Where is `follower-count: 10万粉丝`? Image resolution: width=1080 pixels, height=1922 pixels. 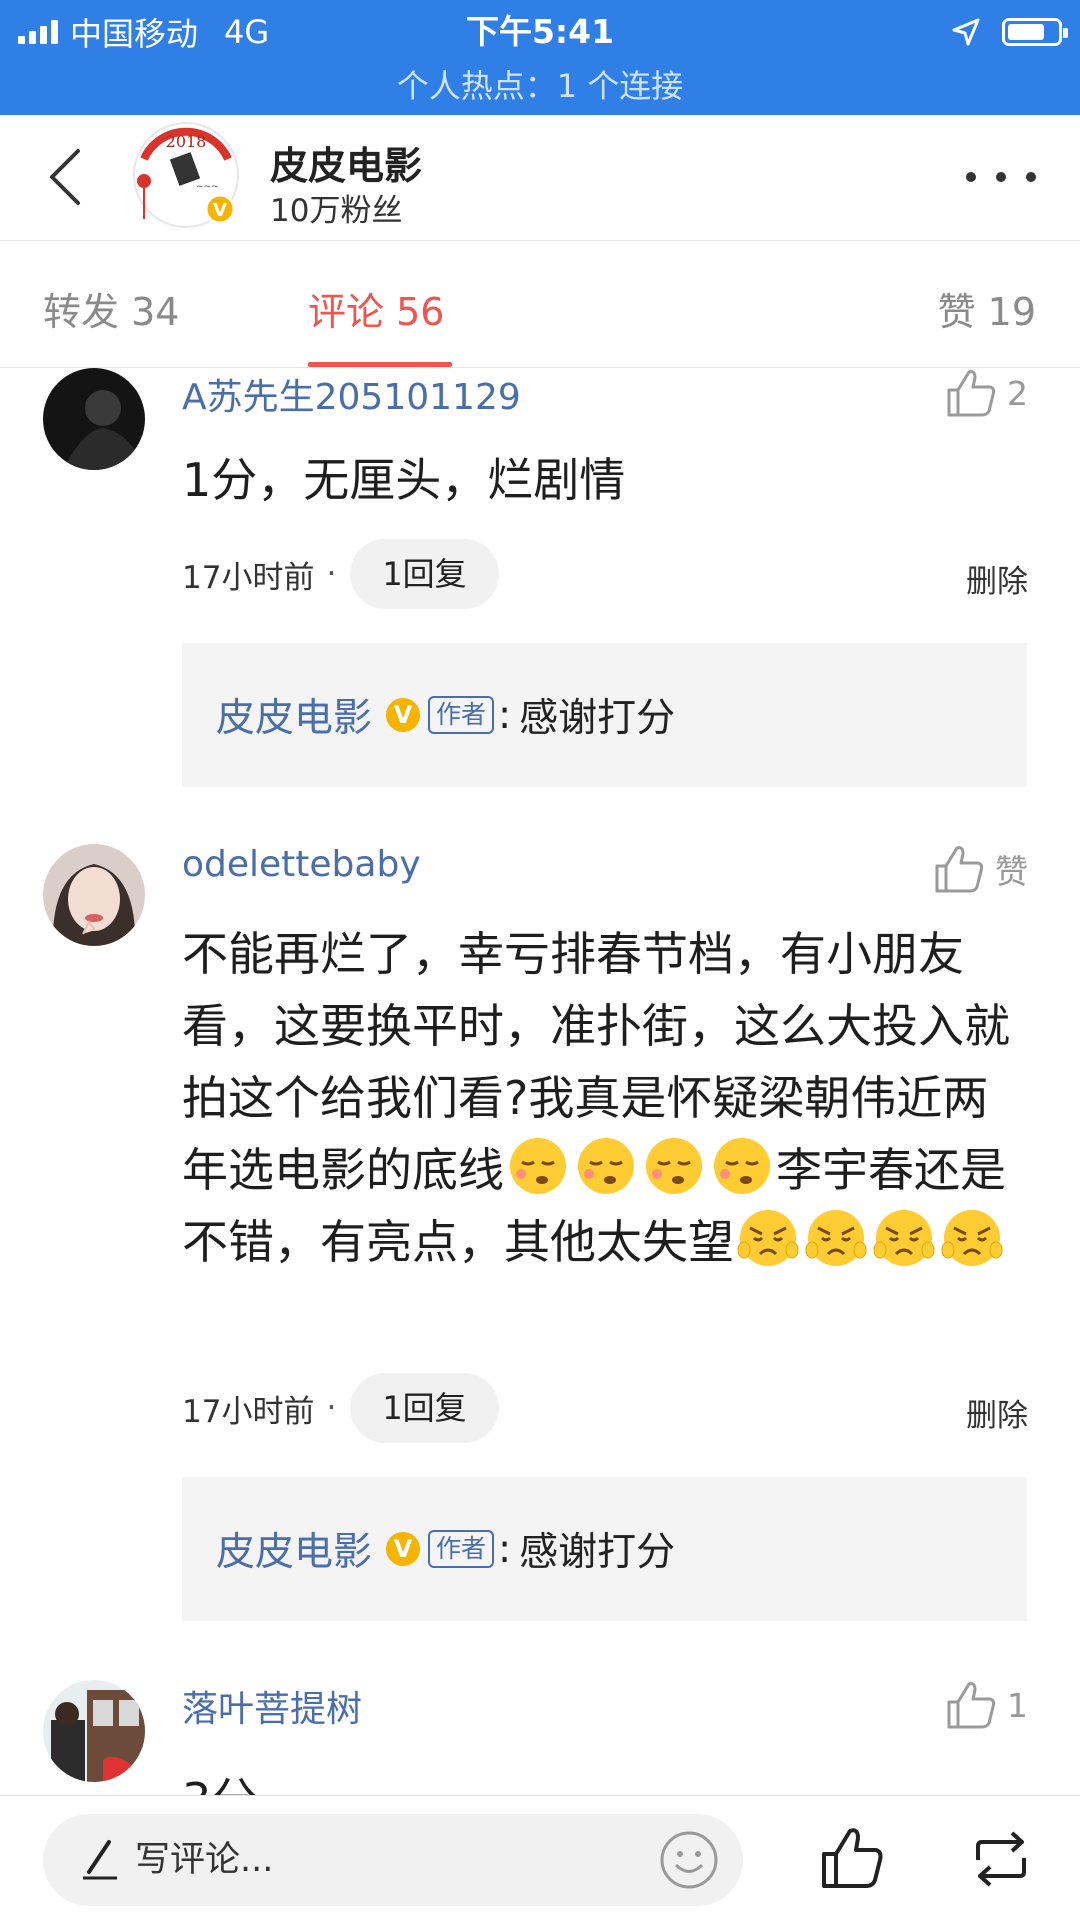 follower-count: 10万粉丝 is located at coordinates (336, 211).